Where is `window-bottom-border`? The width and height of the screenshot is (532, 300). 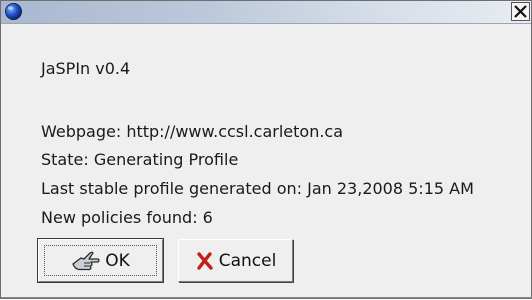
window-bottom-border is located at coordinates (266, 297).